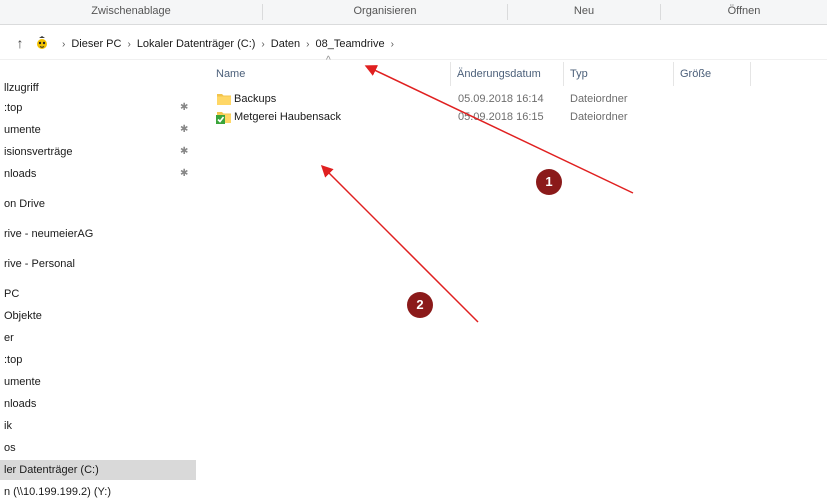 The width and height of the screenshot is (827, 501). What do you see at coordinates (98, 264) in the screenshot?
I see `sidebar-item-onedrive-personal: rive - Personal` at bounding box center [98, 264].